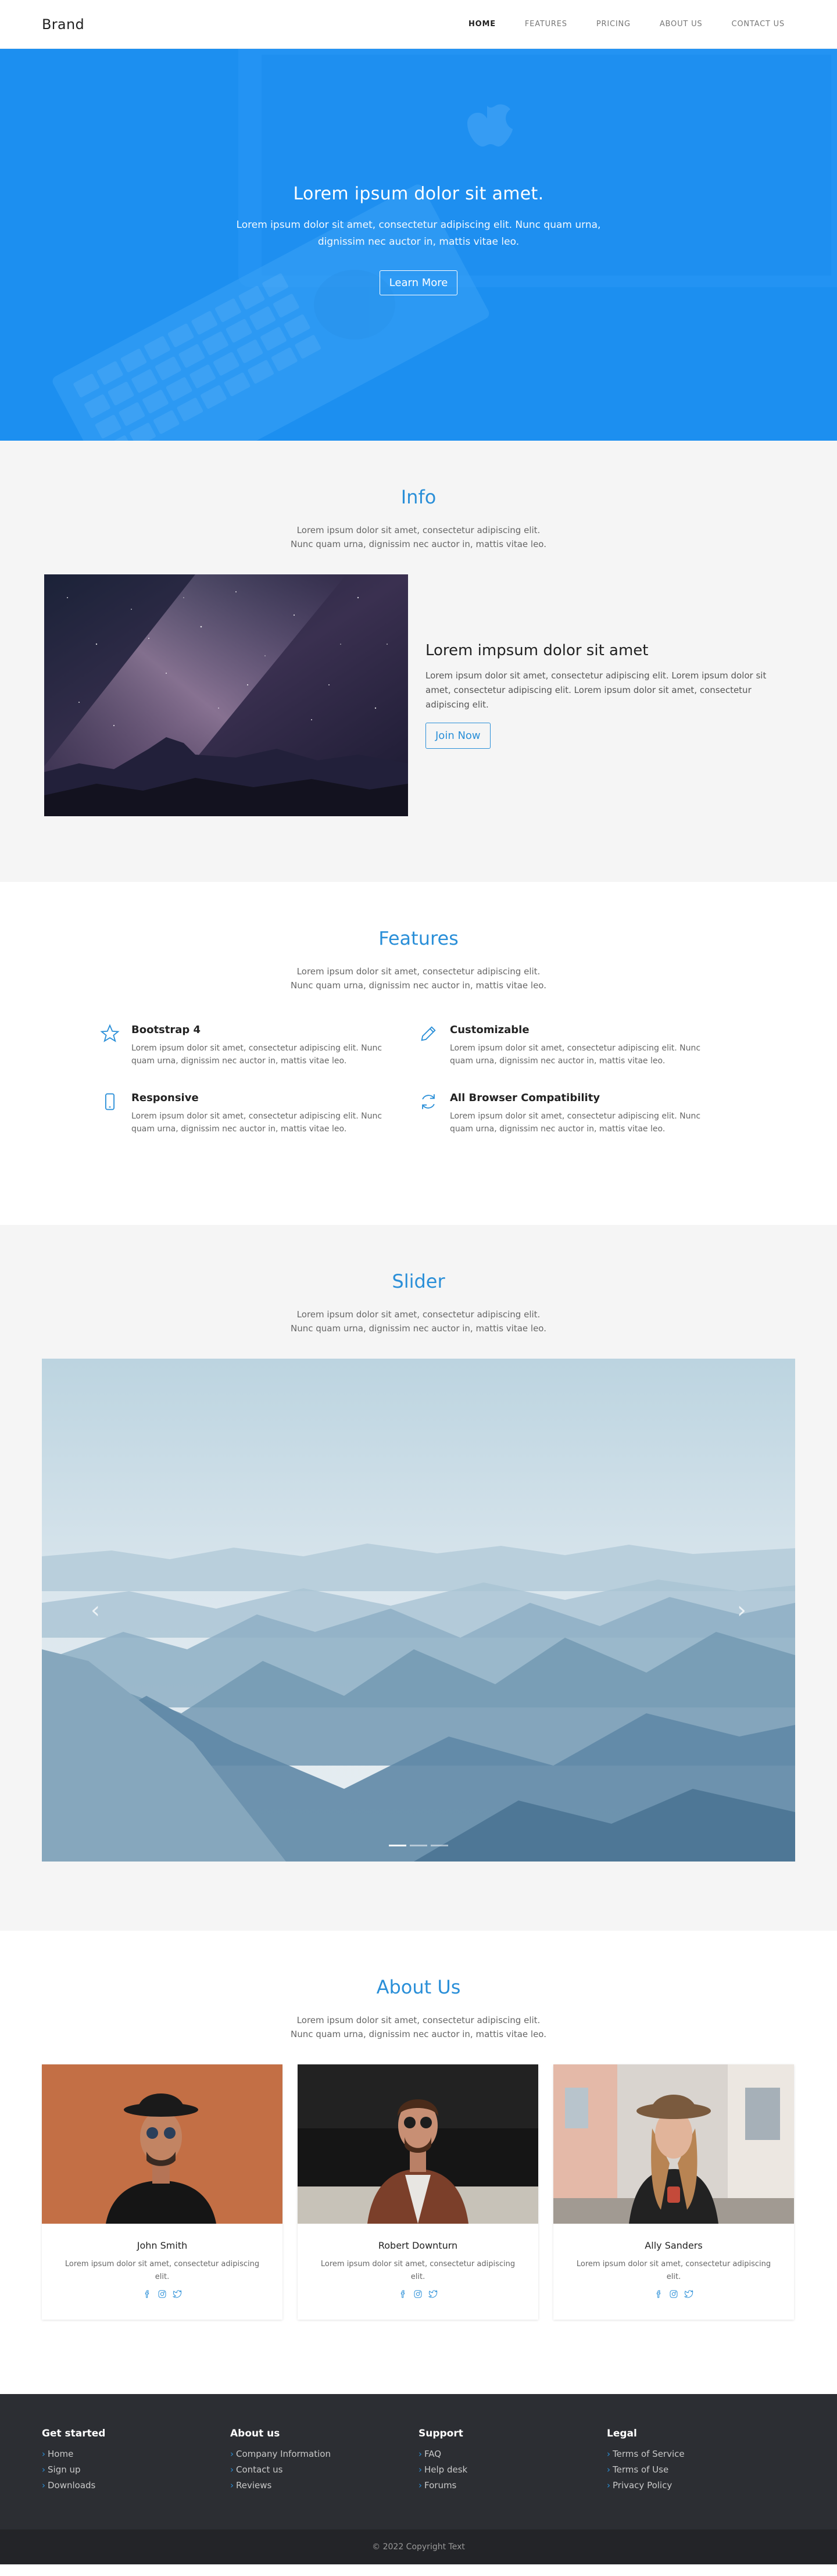 Image resolution: width=837 pixels, height=2576 pixels. What do you see at coordinates (429, 1033) in the screenshot?
I see `pencil-icon` at bounding box center [429, 1033].